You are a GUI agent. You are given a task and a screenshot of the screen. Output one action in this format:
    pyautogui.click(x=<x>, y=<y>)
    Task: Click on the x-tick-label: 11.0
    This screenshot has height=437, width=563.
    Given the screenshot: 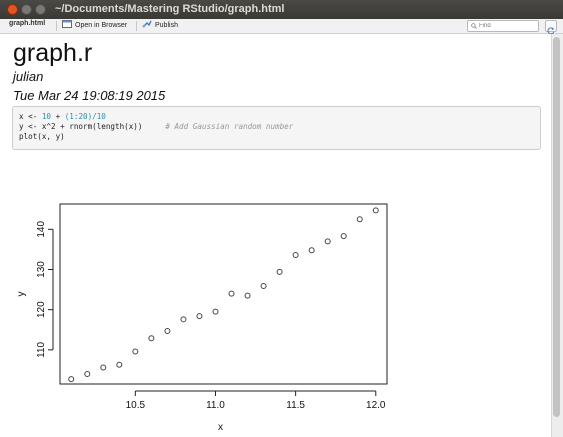 What is the action you would take?
    pyautogui.click(x=215, y=405)
    